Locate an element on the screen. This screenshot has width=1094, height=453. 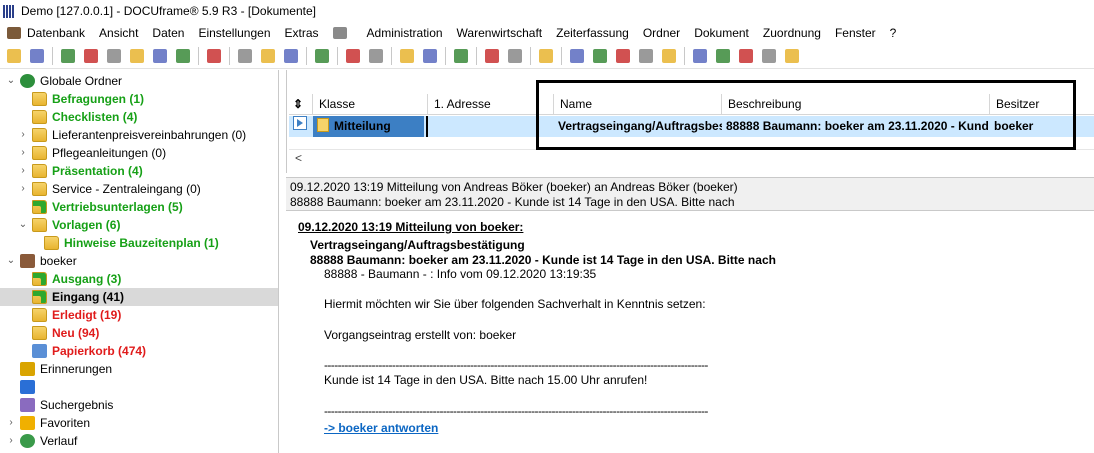
doc-attach-2-icon is located at coordinates (600, 55).